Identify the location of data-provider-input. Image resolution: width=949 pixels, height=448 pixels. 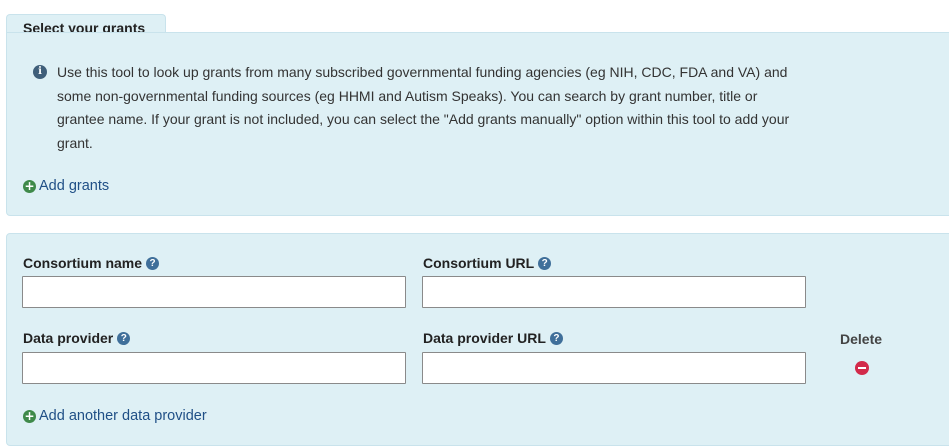
(214, 368).